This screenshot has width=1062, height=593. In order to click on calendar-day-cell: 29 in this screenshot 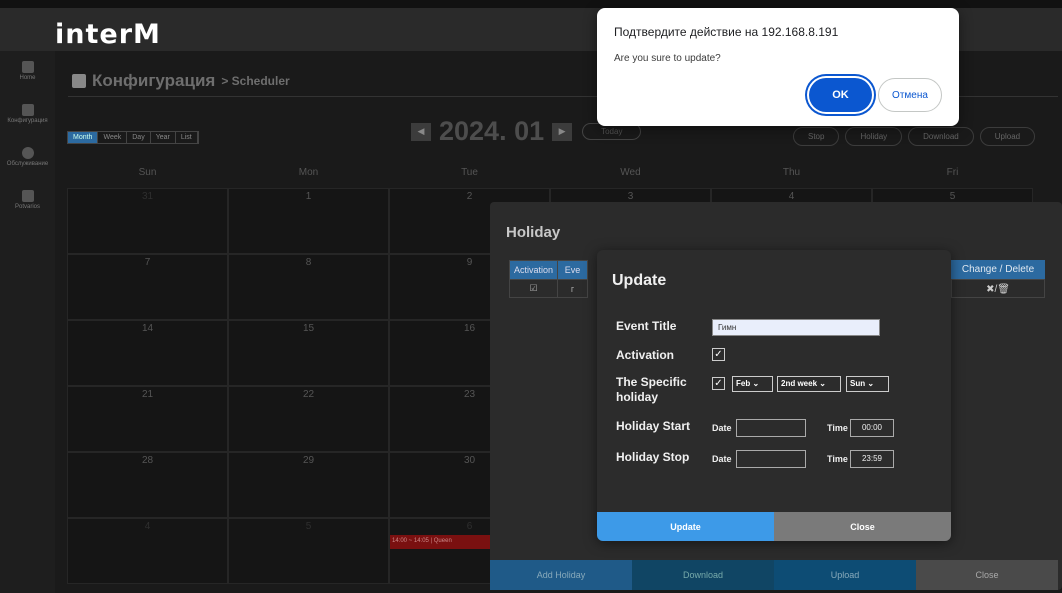, I will do `click(308, 485)`.